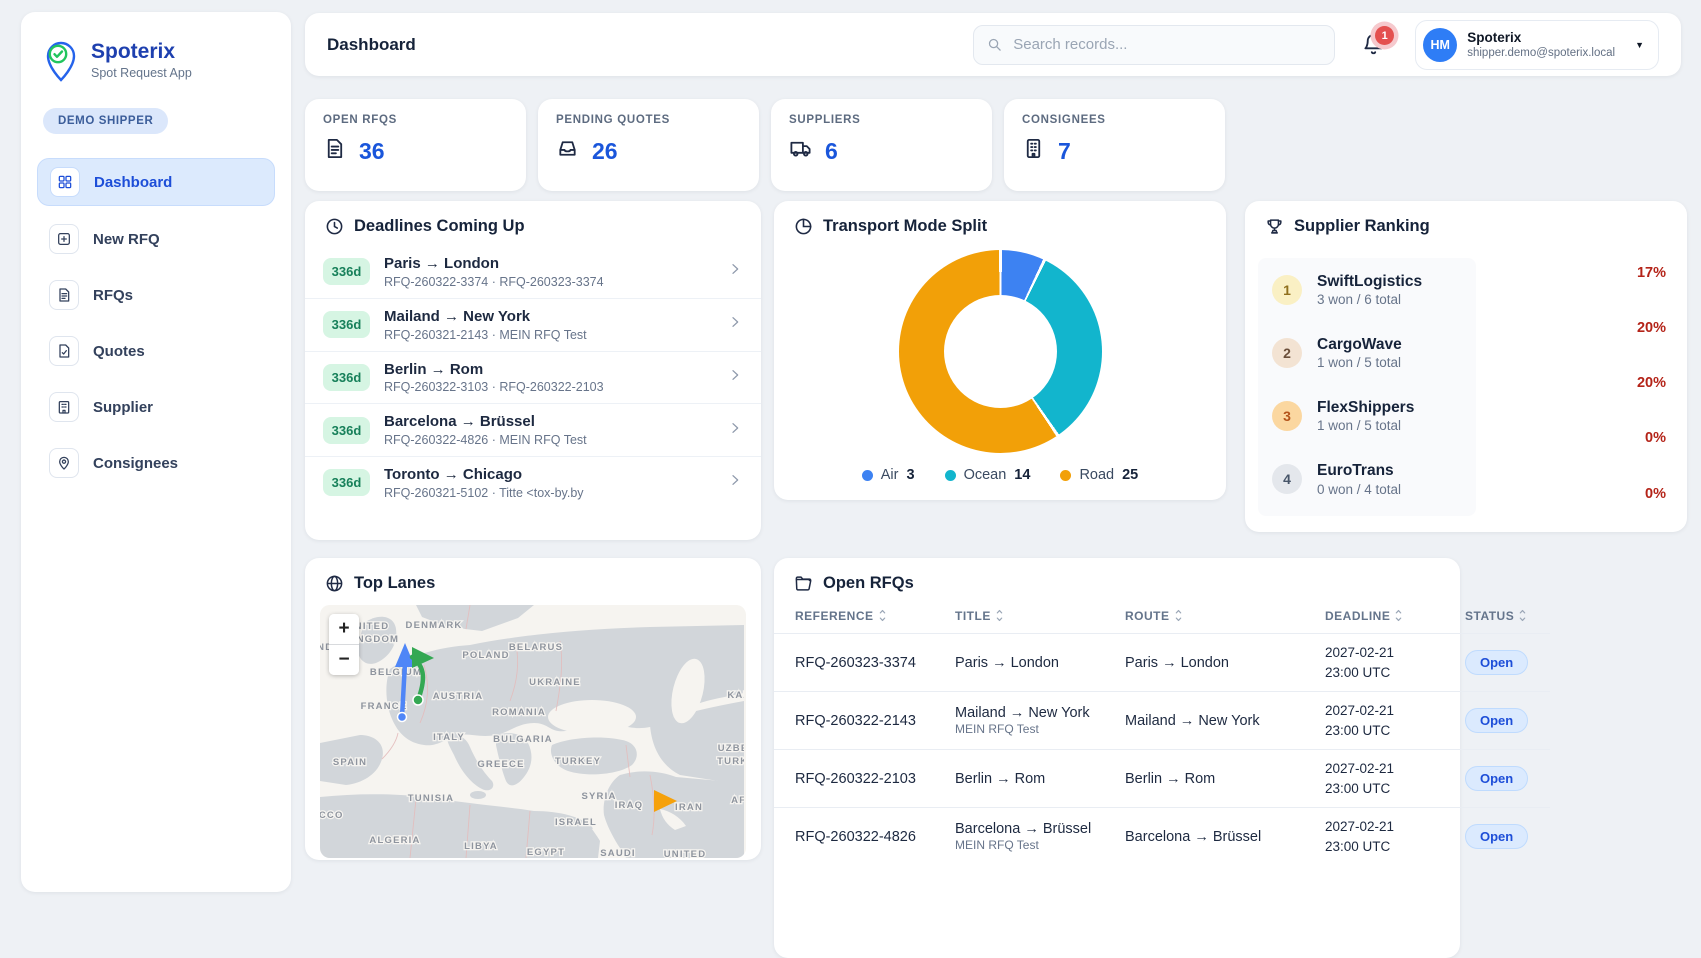 This screenshot has height=958, width=1701. What do you see at coordinates (1385, 615) in the screenshot?
I see `column-header-deadline: DEADLINE` at bounding box center [1385, 615].